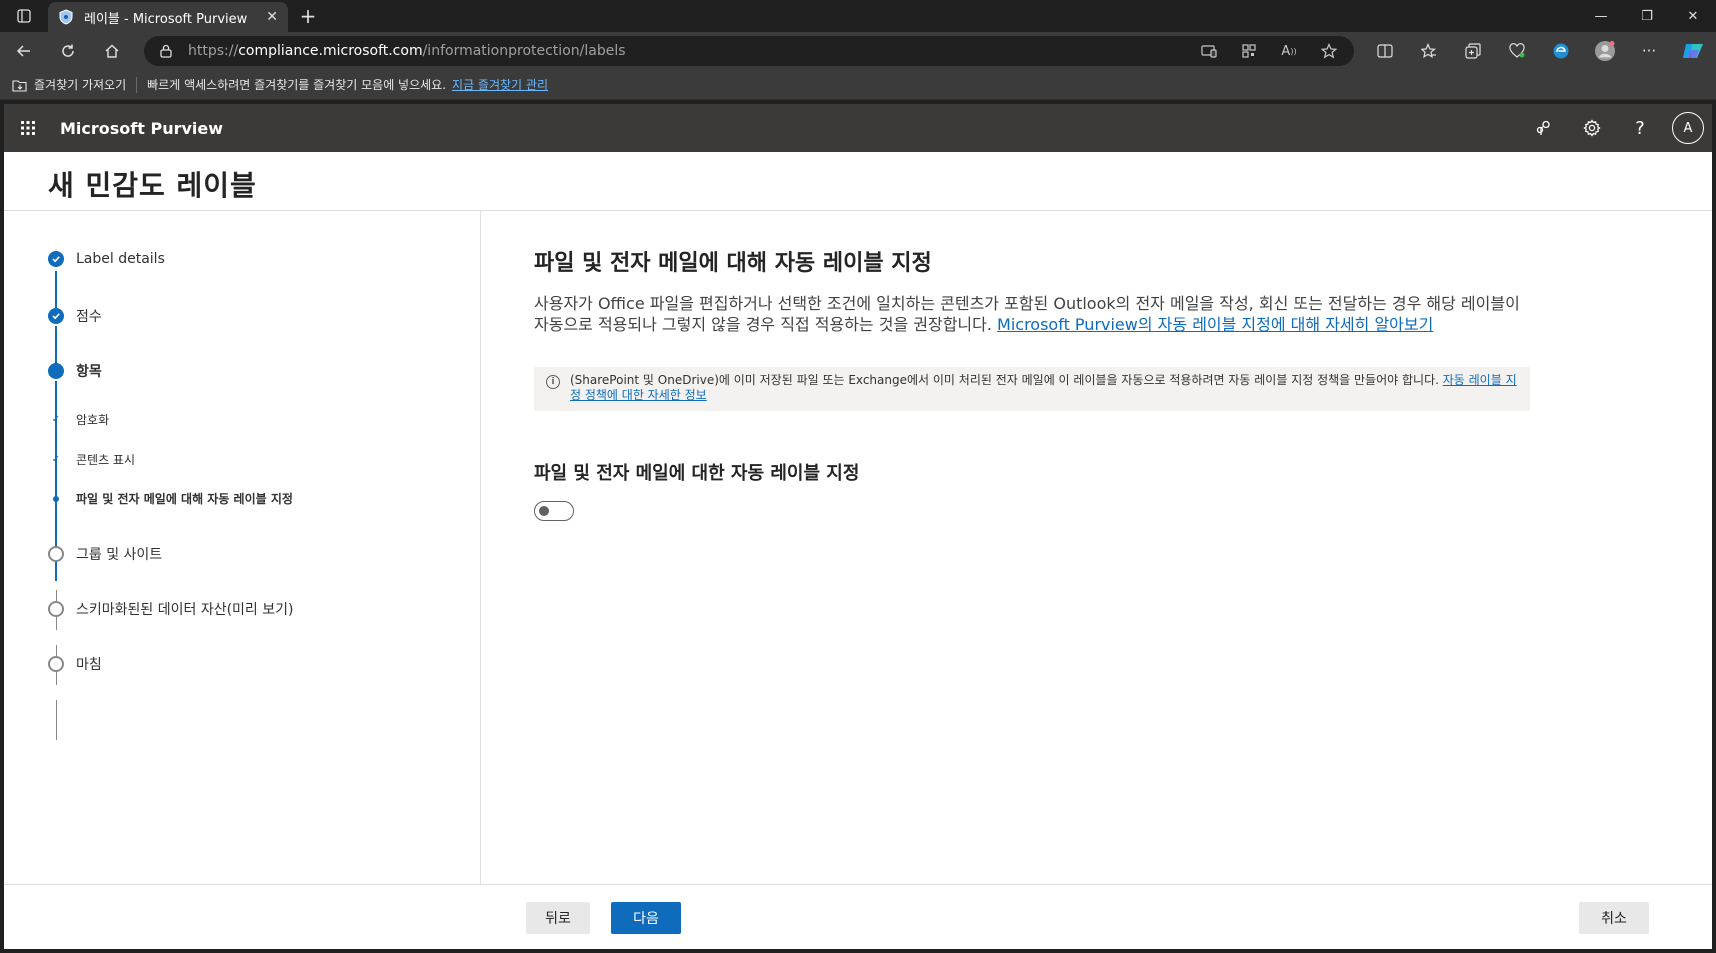 The height and width of the screenshot is (953, 1716). What do you see at coordinates (1385, 51) in the screenshot?
I see `split-screen-icon` at bounding box center [1385, 51].